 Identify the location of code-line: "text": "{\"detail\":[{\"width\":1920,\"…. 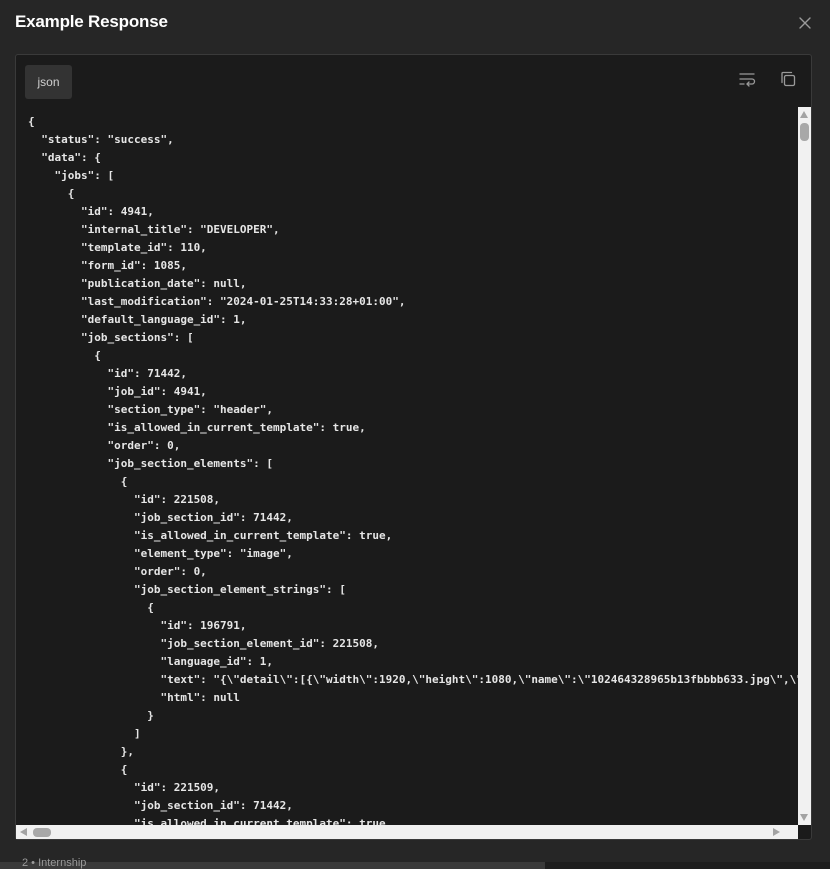
(413, 679).